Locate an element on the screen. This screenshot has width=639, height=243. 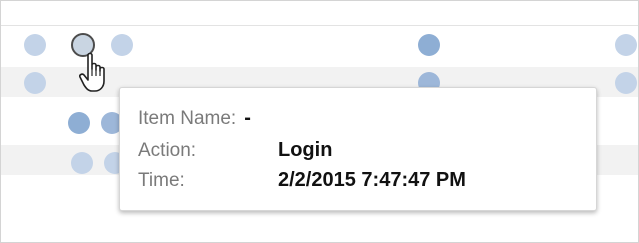
action-label: Action: is located at coordinates (167, 150).